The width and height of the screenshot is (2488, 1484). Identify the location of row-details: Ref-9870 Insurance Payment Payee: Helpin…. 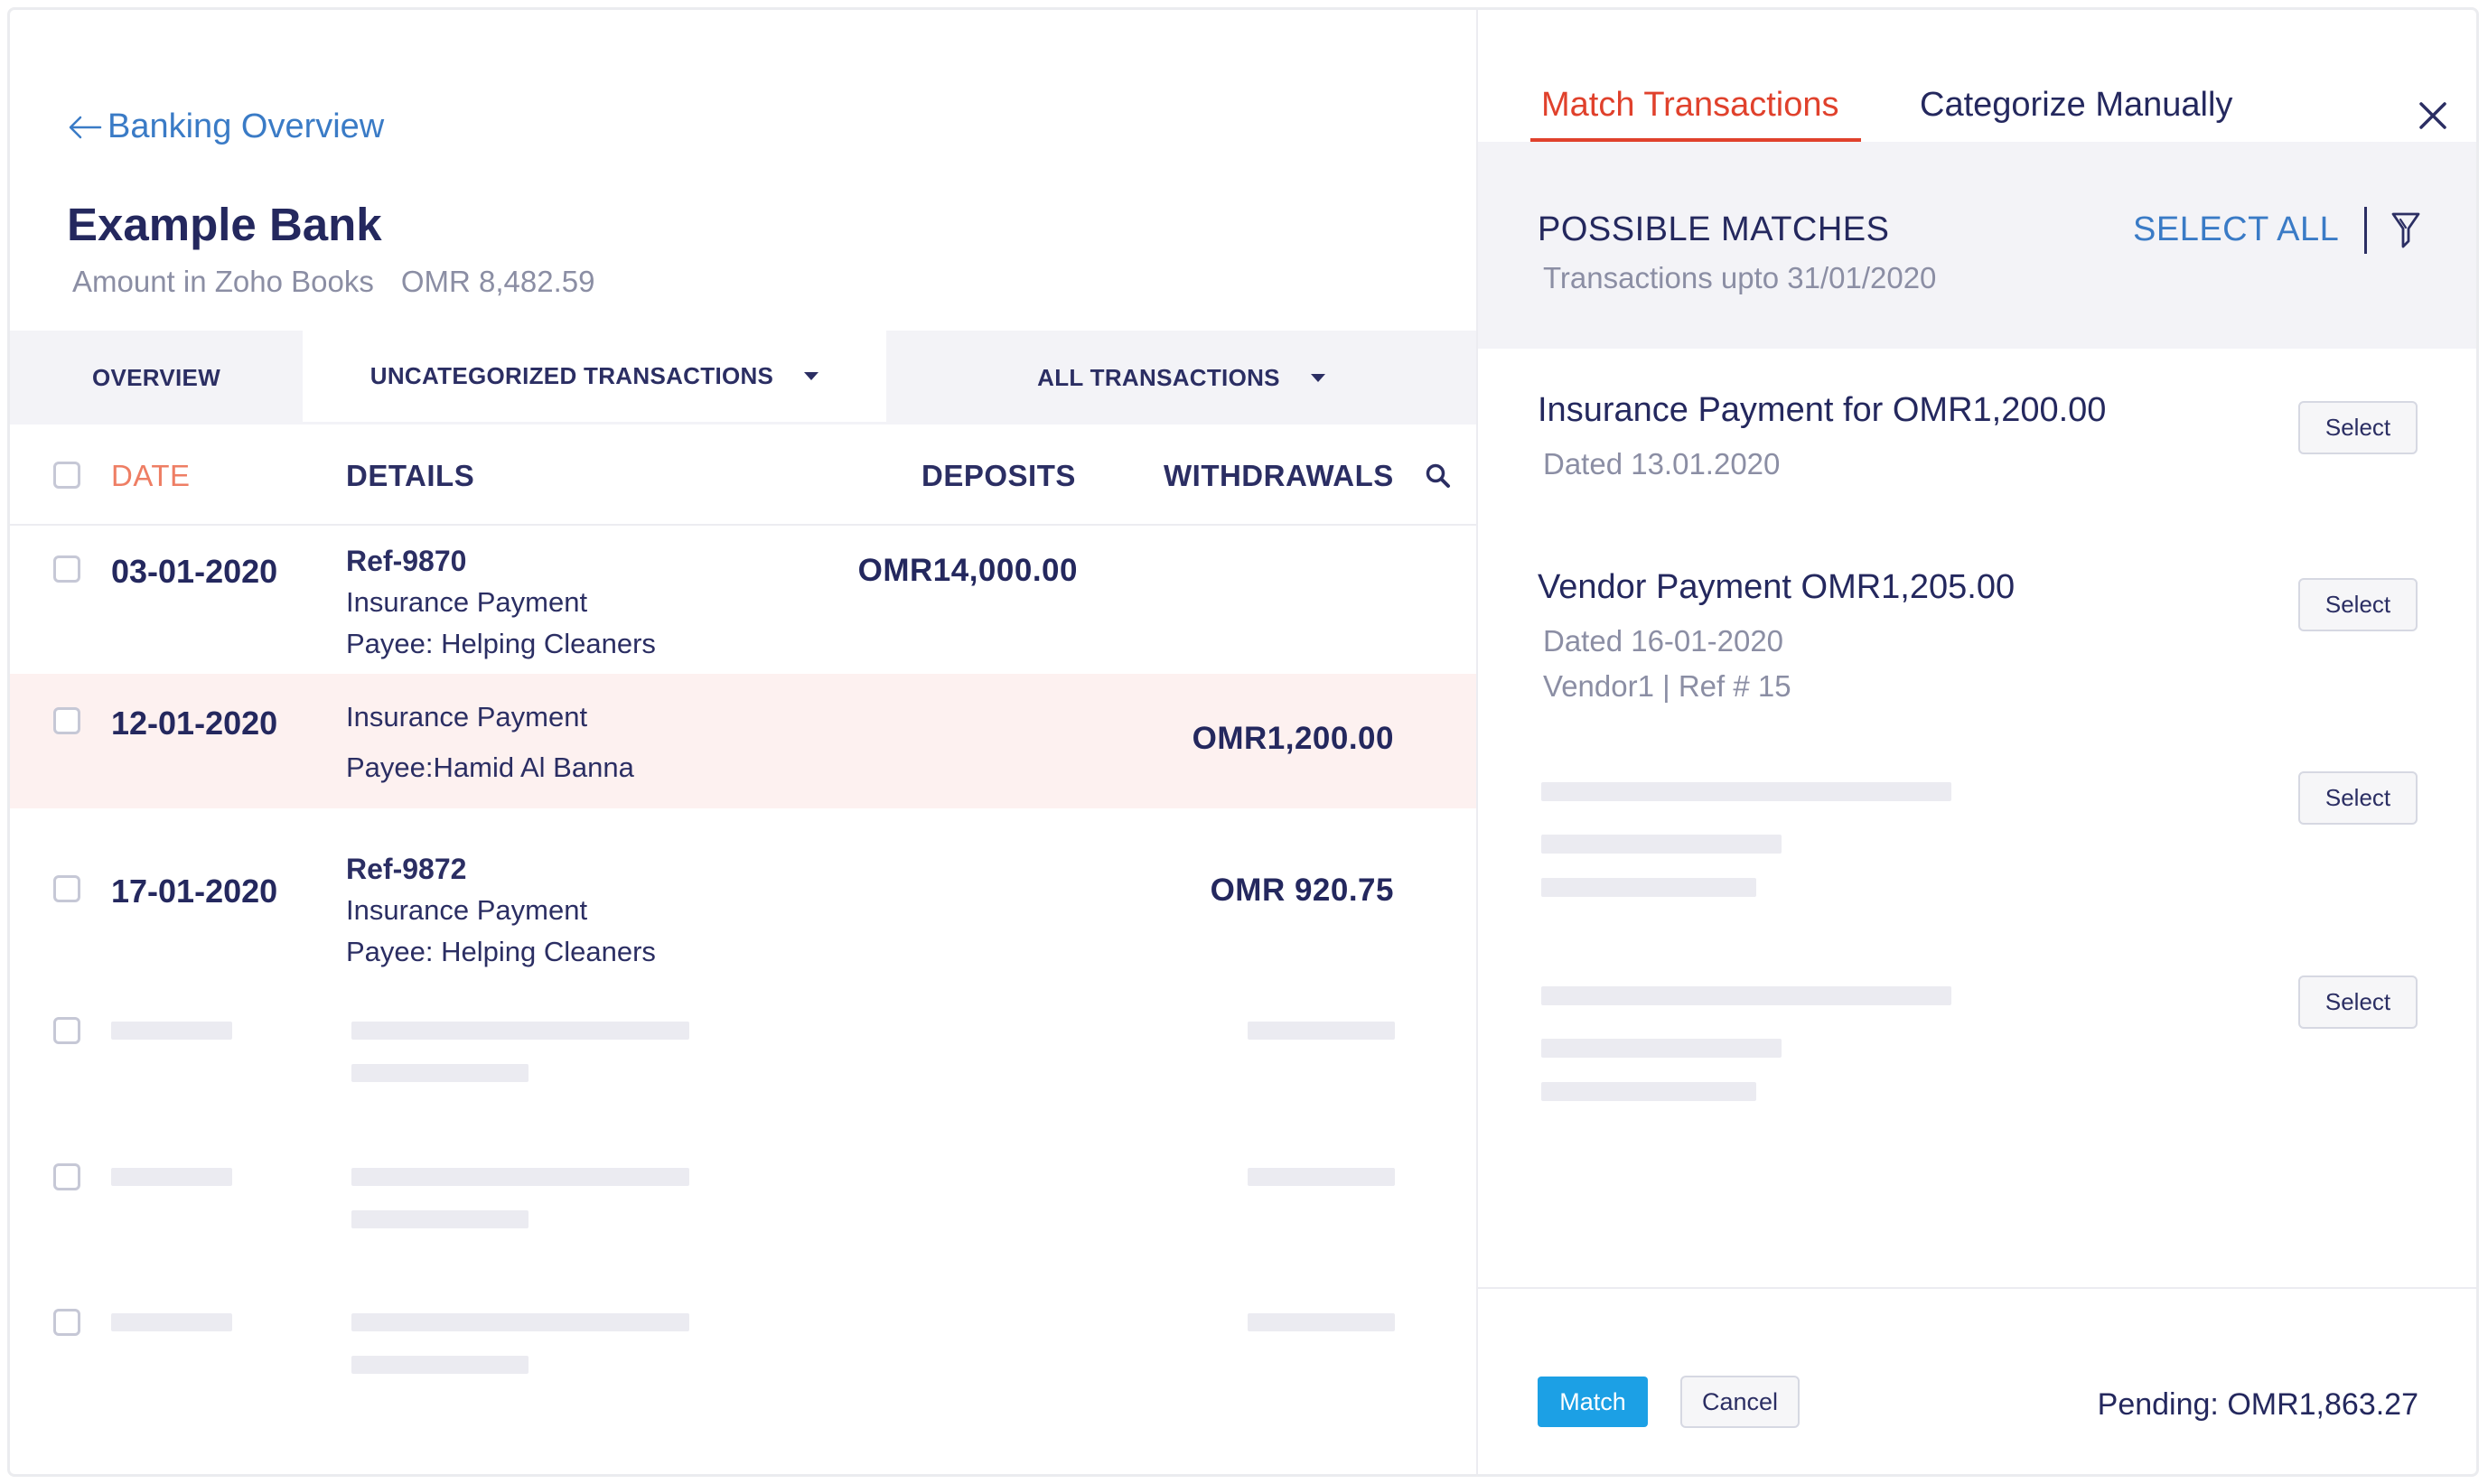
(501, 602).